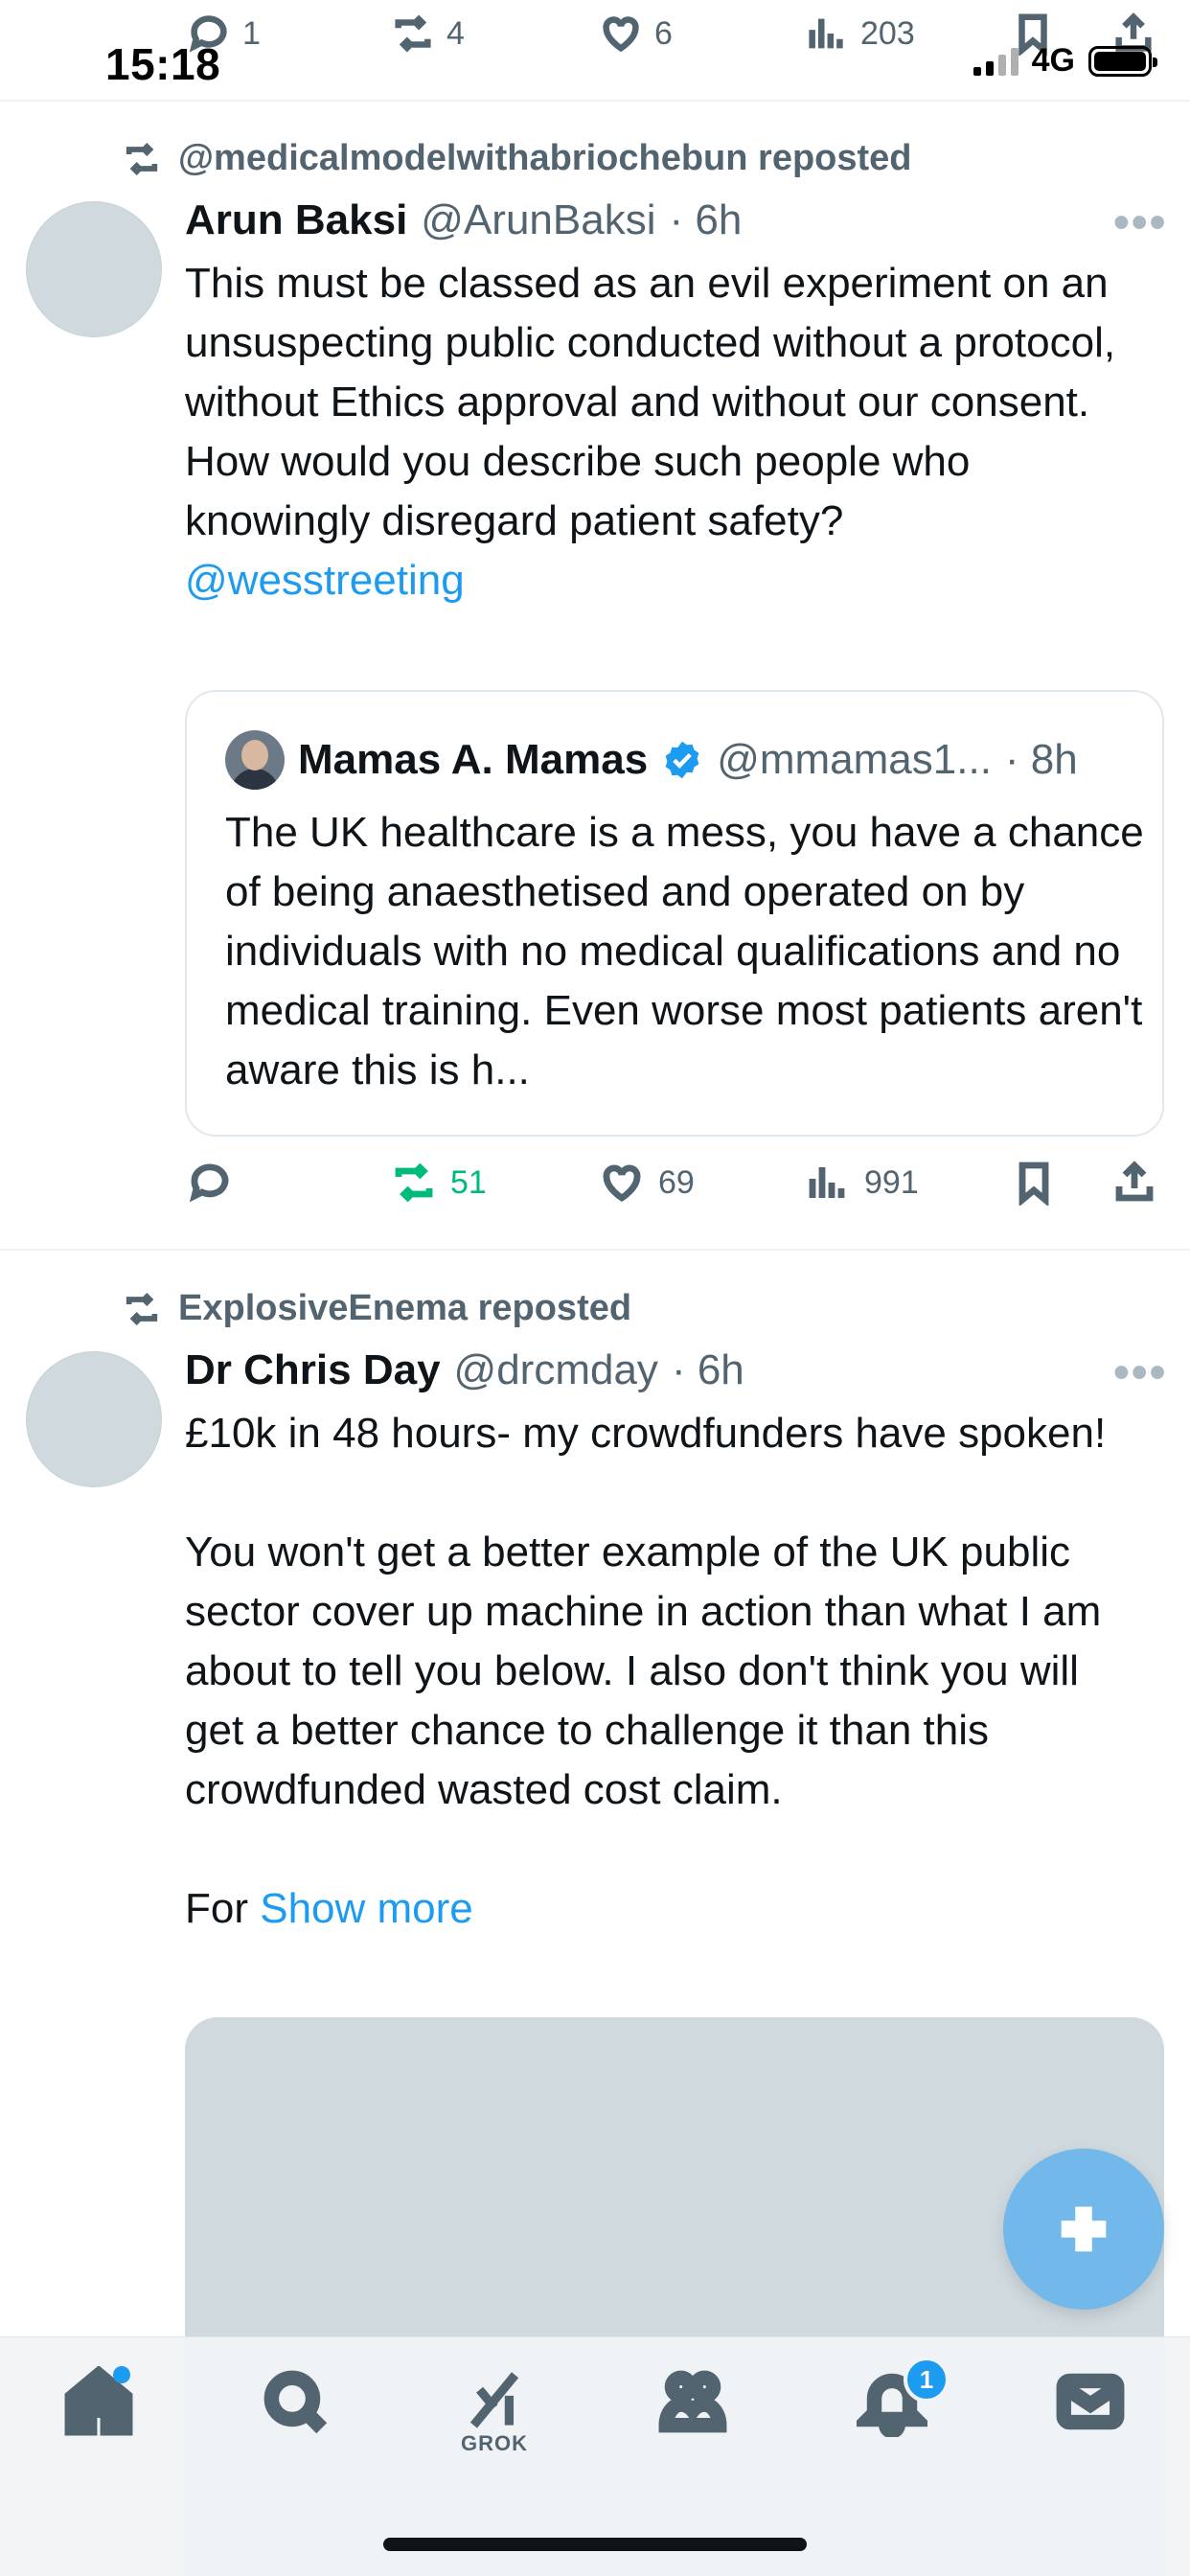 The width and height of the screenshot is (1190, 2576). What do you see at coordinates (538, 220) in the screenshot?
I see `author-handle: @ArunBaksi` at bounding box center [538, 220].